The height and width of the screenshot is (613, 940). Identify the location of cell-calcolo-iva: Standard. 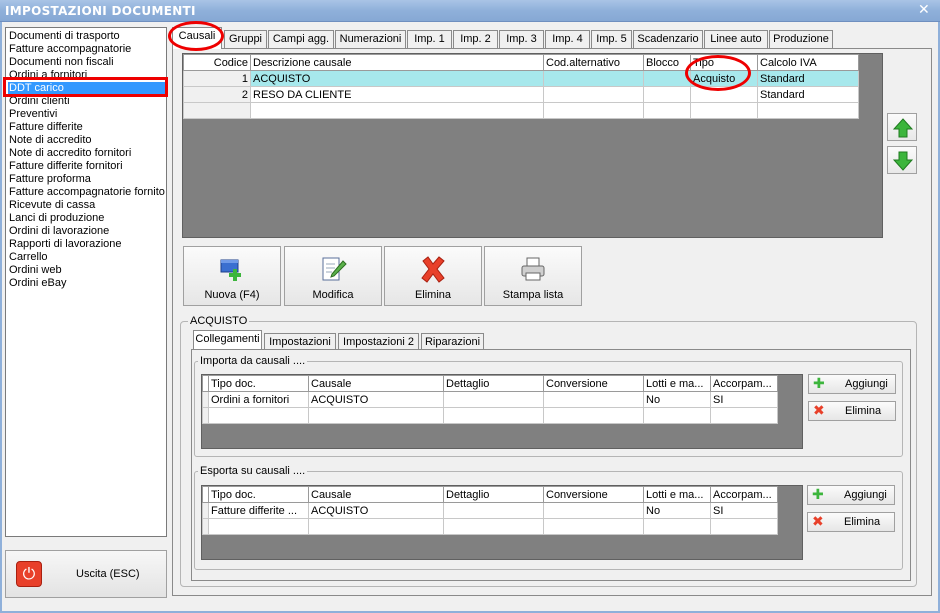
(808, 78).